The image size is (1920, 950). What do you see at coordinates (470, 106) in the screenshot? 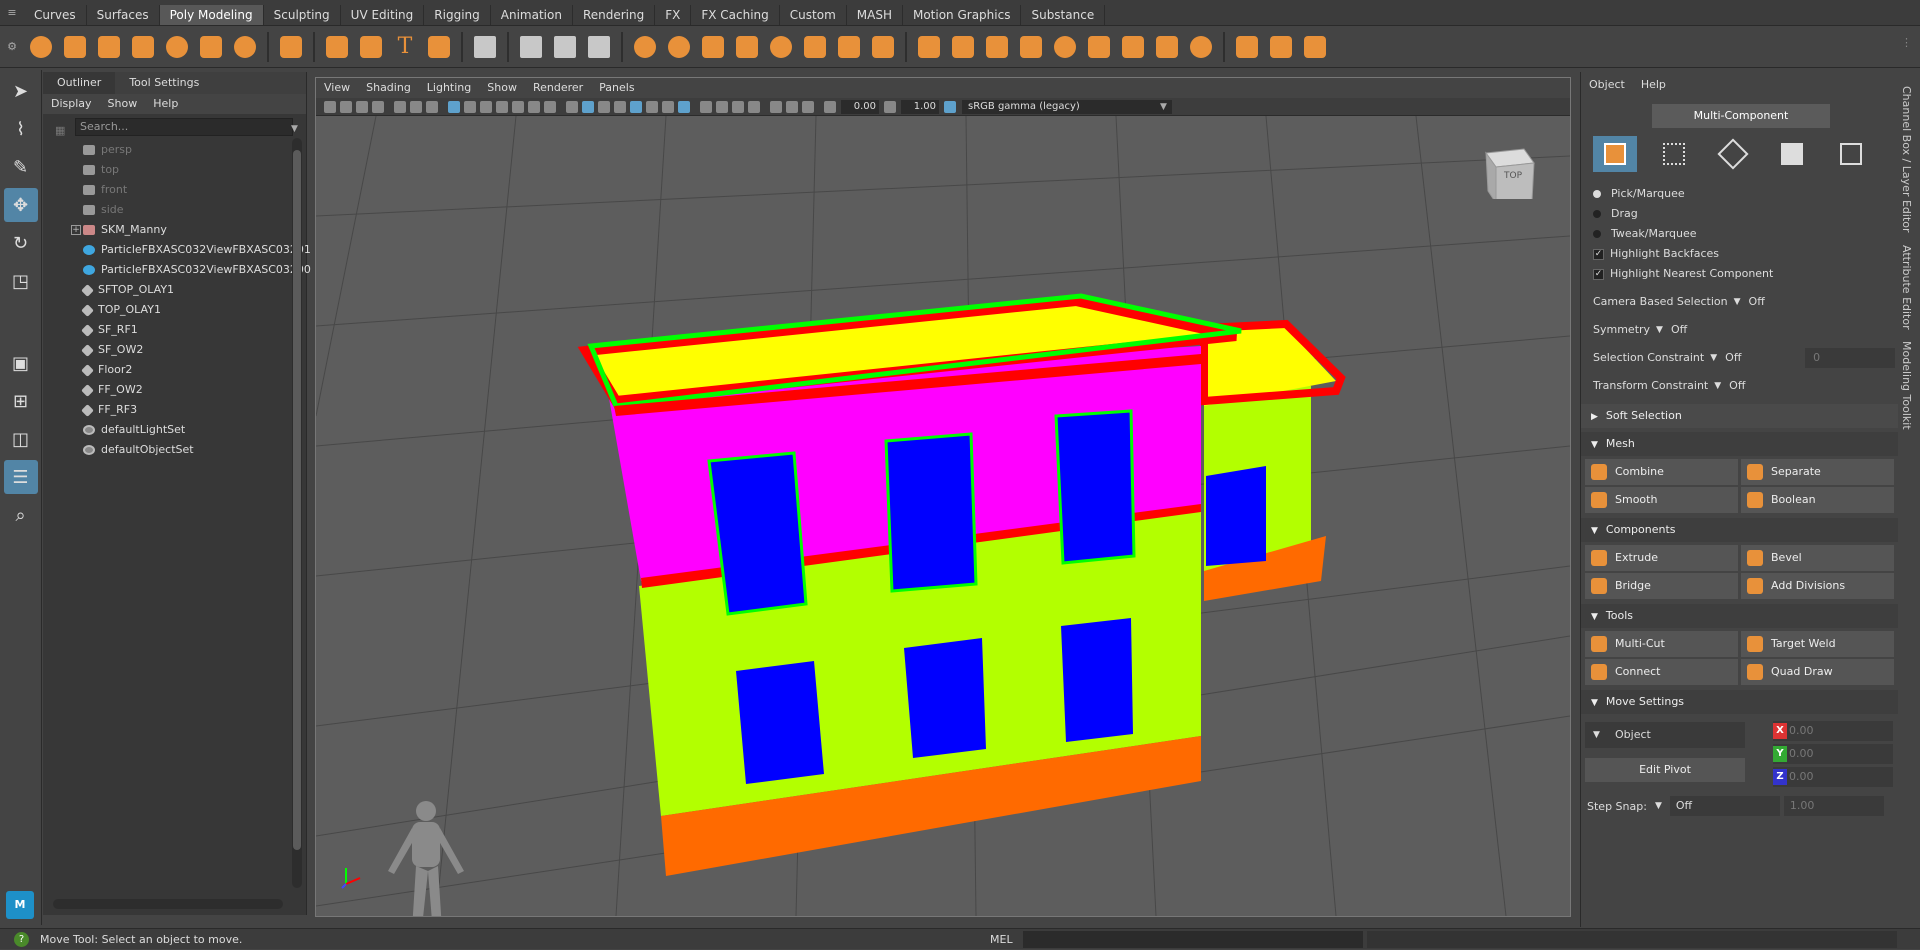
I see `film-gate-icon` at bounding box center [470, 106].